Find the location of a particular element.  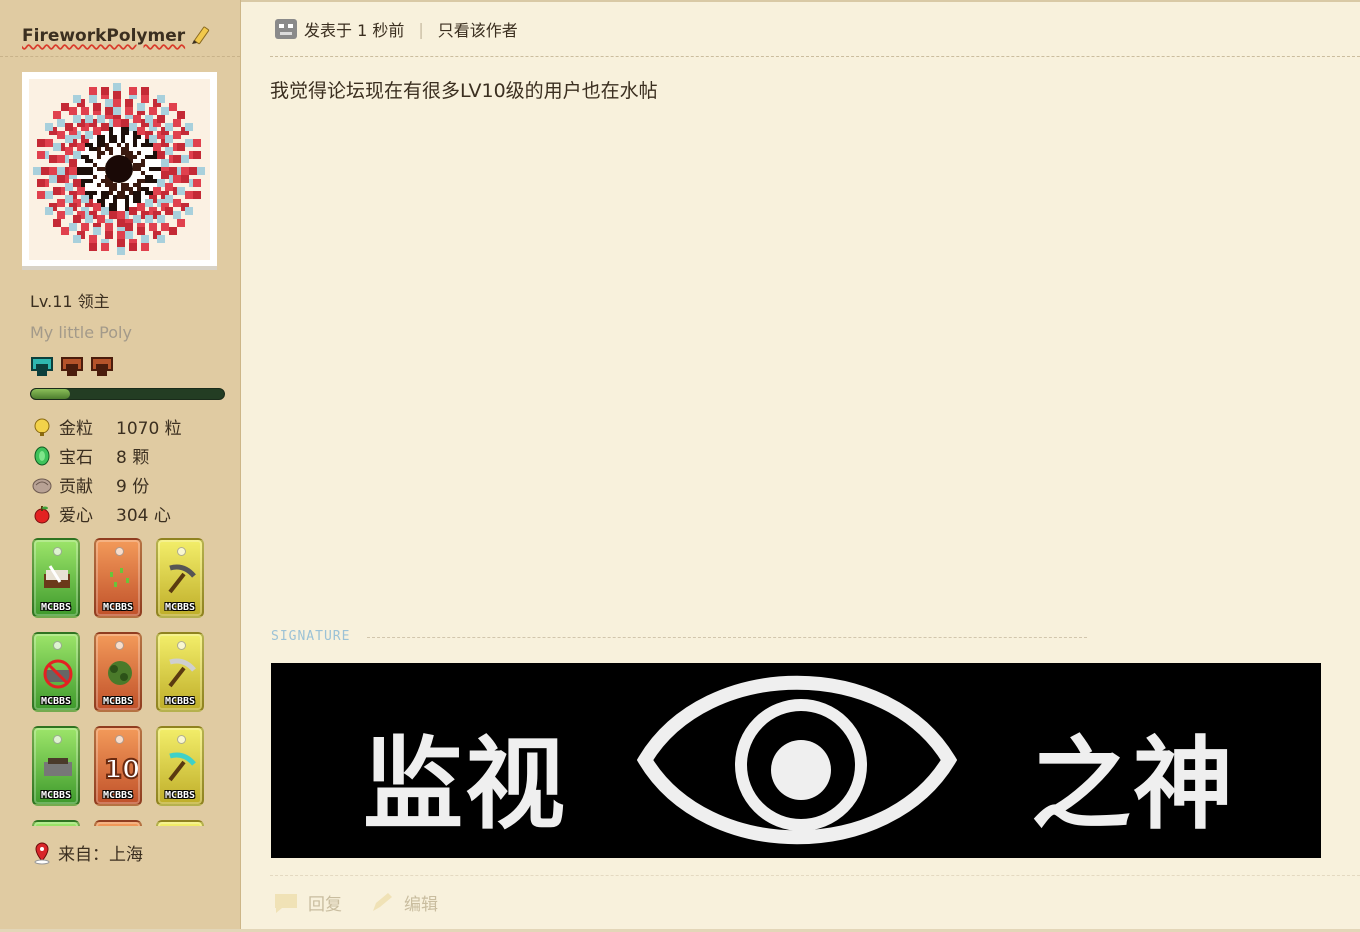

eye-icon is located at coordinates (797, 760).